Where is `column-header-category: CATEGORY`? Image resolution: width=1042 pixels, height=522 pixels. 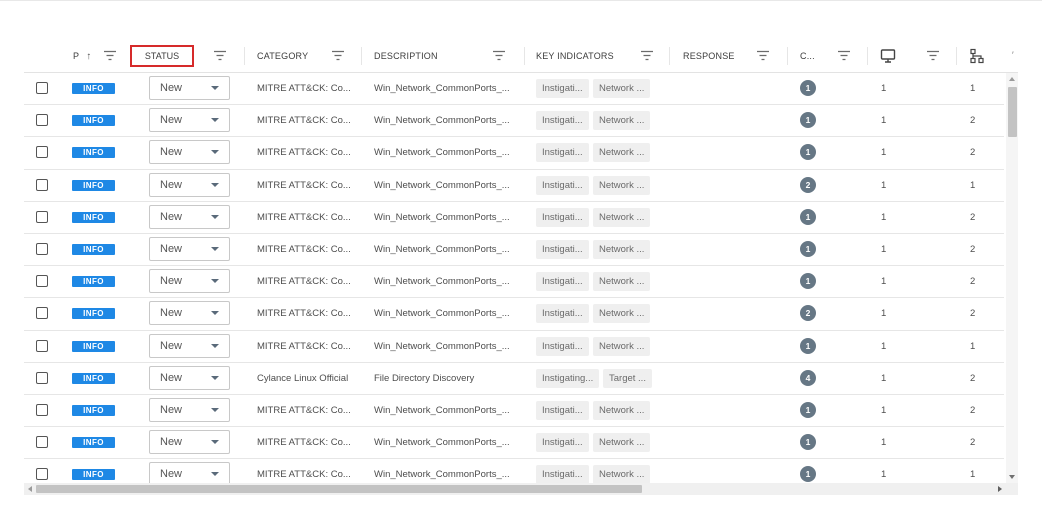
column-header-category: CATEGORY is located at coordinates (282, 56).